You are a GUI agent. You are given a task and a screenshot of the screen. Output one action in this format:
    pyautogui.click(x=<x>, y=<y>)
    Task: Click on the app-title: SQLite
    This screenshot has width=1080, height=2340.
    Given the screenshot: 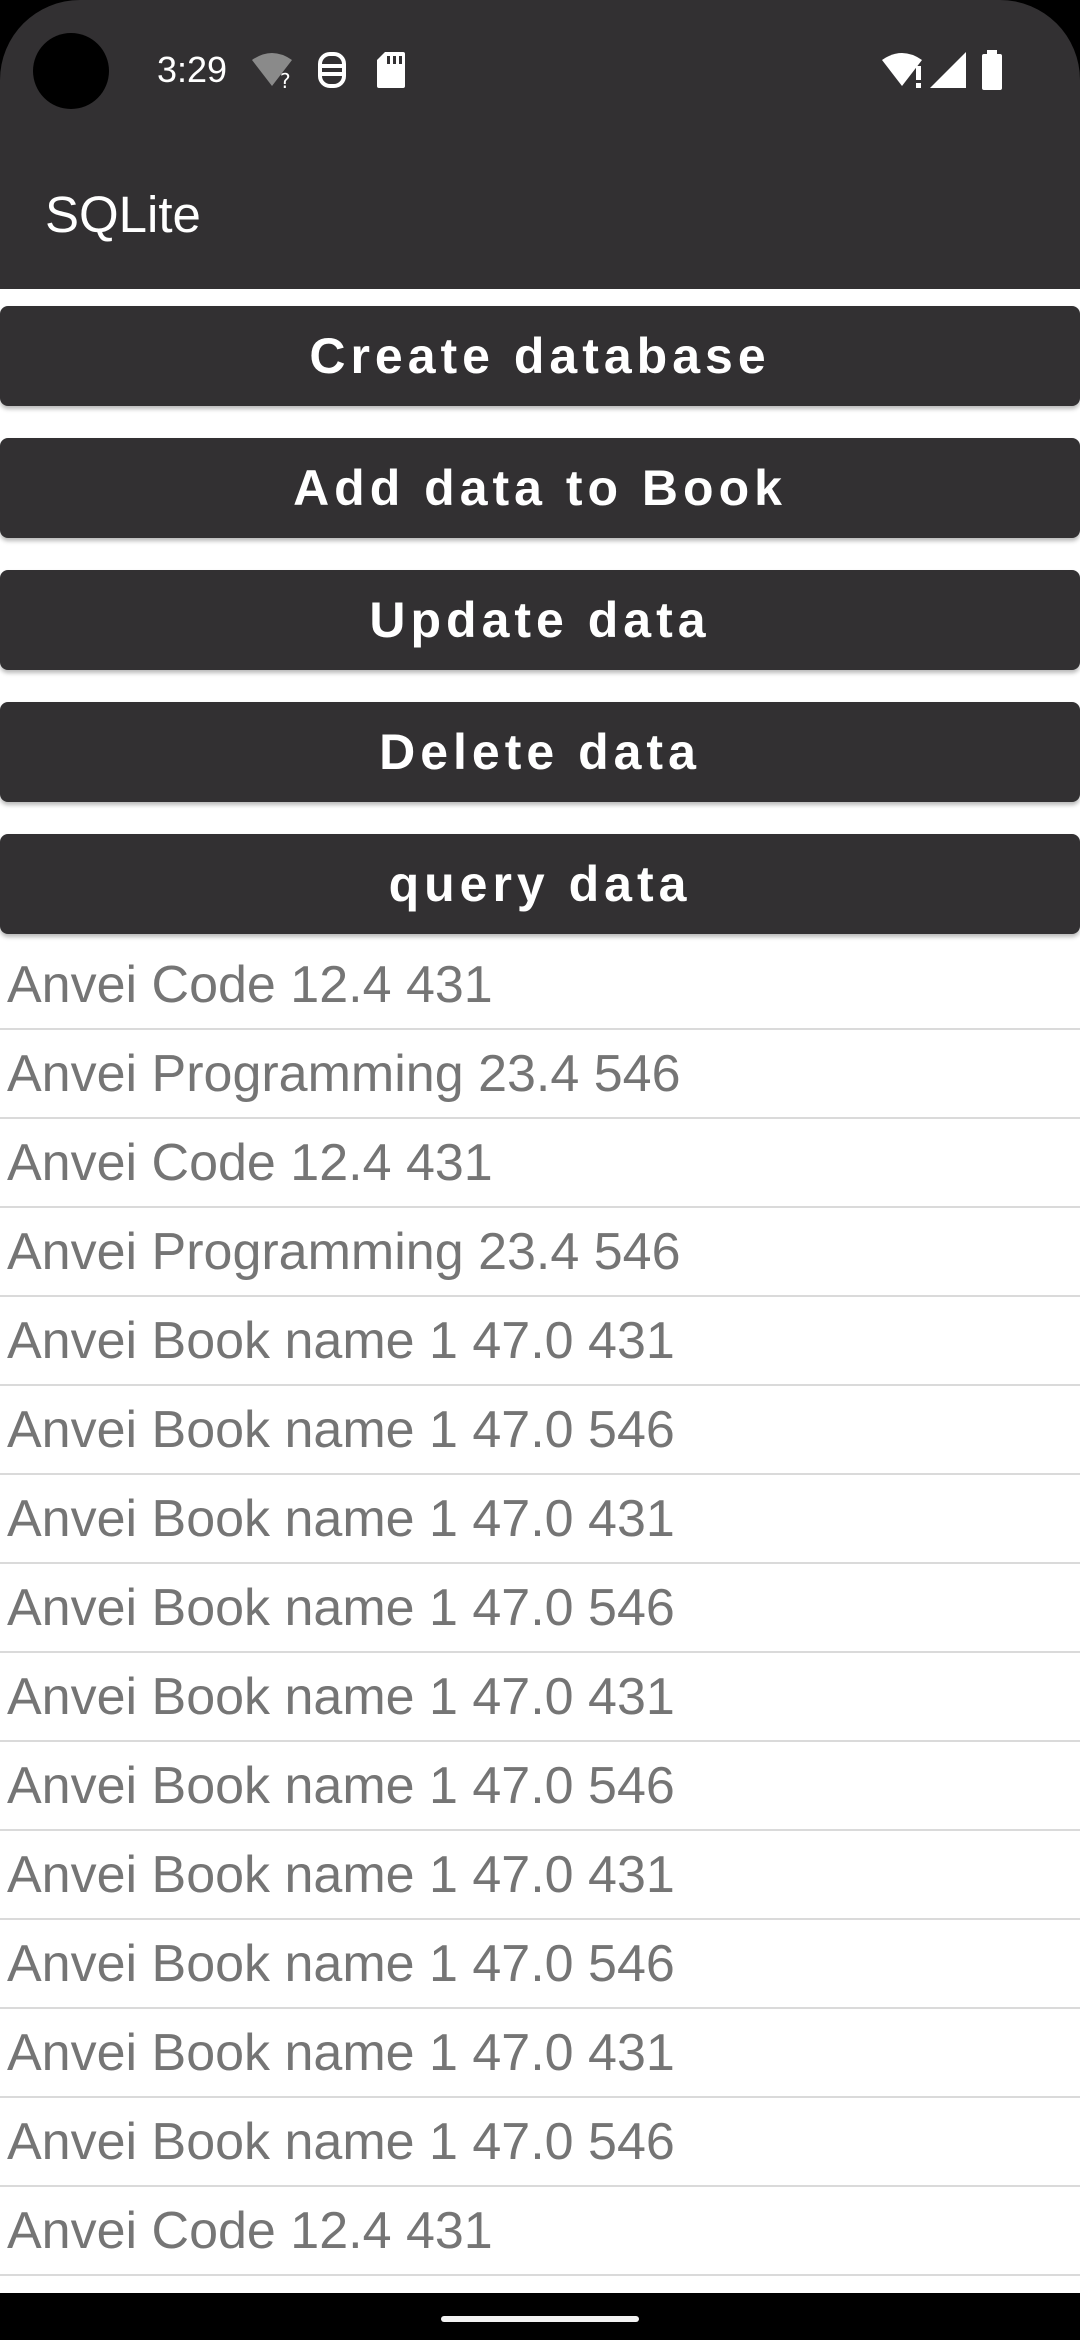 What is the action you would take?
    pyautogui.click(x=123, y=214)
    